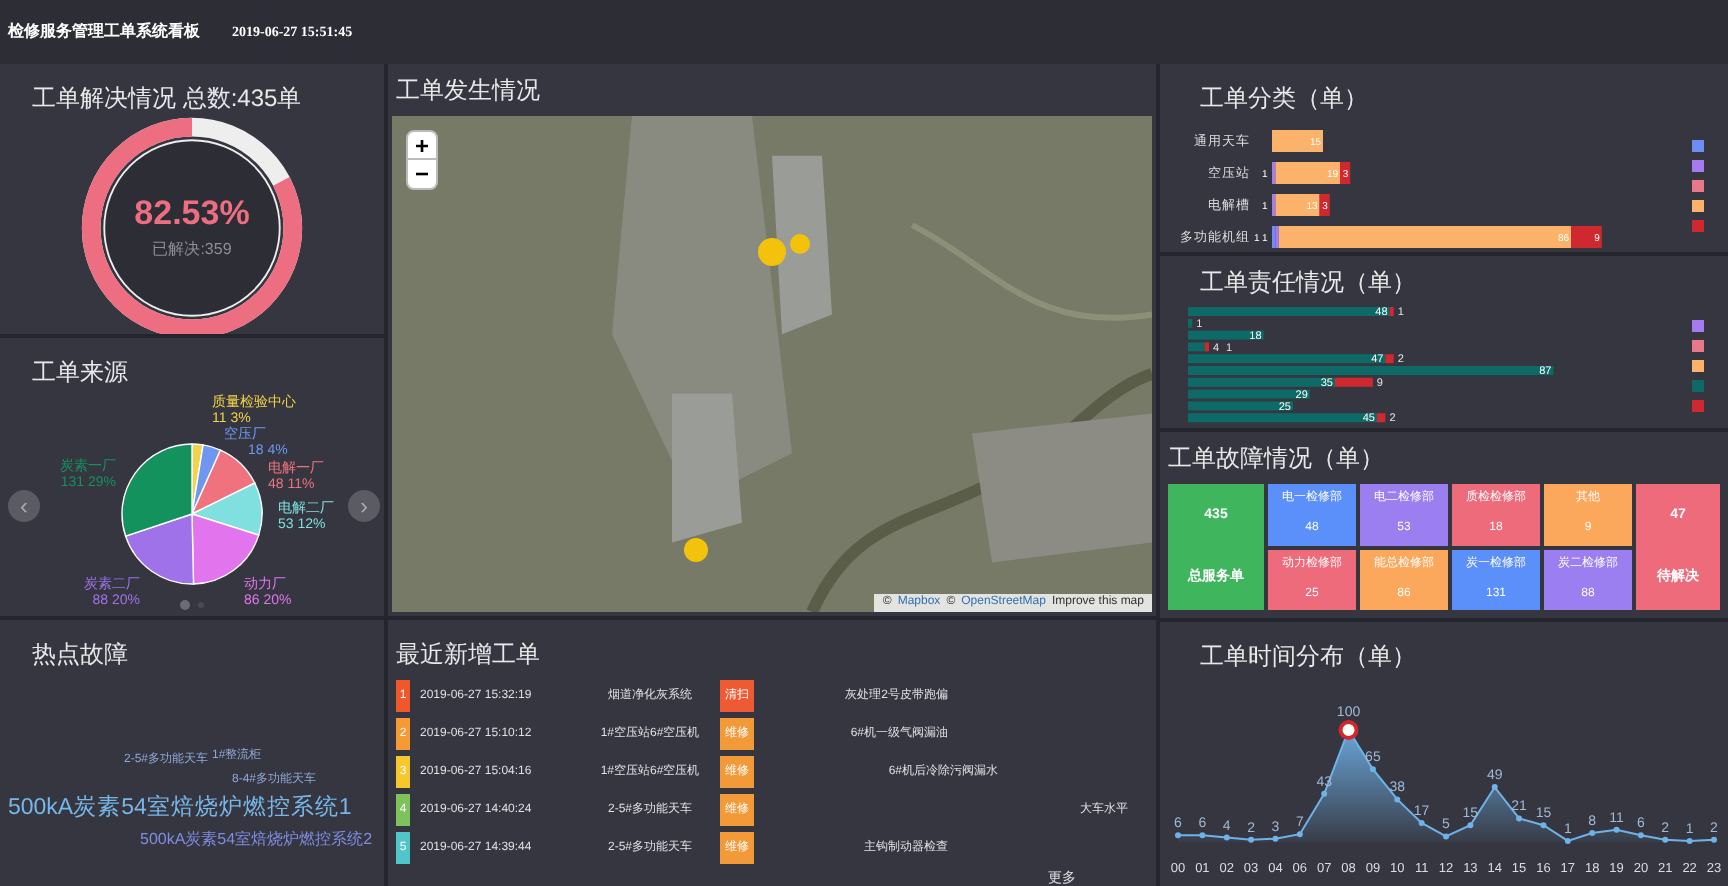 The width and height of the screenshot is (1728, 886). Describe the element at coordinates (104, 32) in the screenshot. I see `dashboard-title: 检修服务管理工单系统看板` at that location.